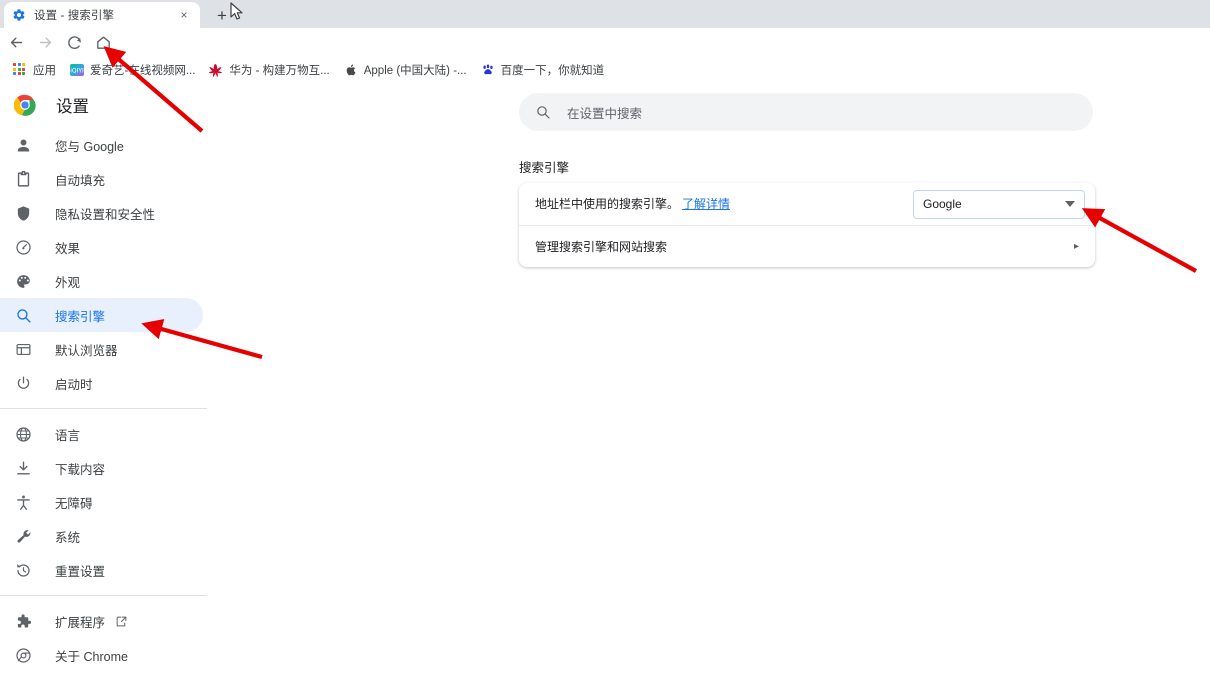  What do you see at coordinates (999, 204) in the screenshot?
I see `search-engine-select: Google` at bounding box center [999, 204].